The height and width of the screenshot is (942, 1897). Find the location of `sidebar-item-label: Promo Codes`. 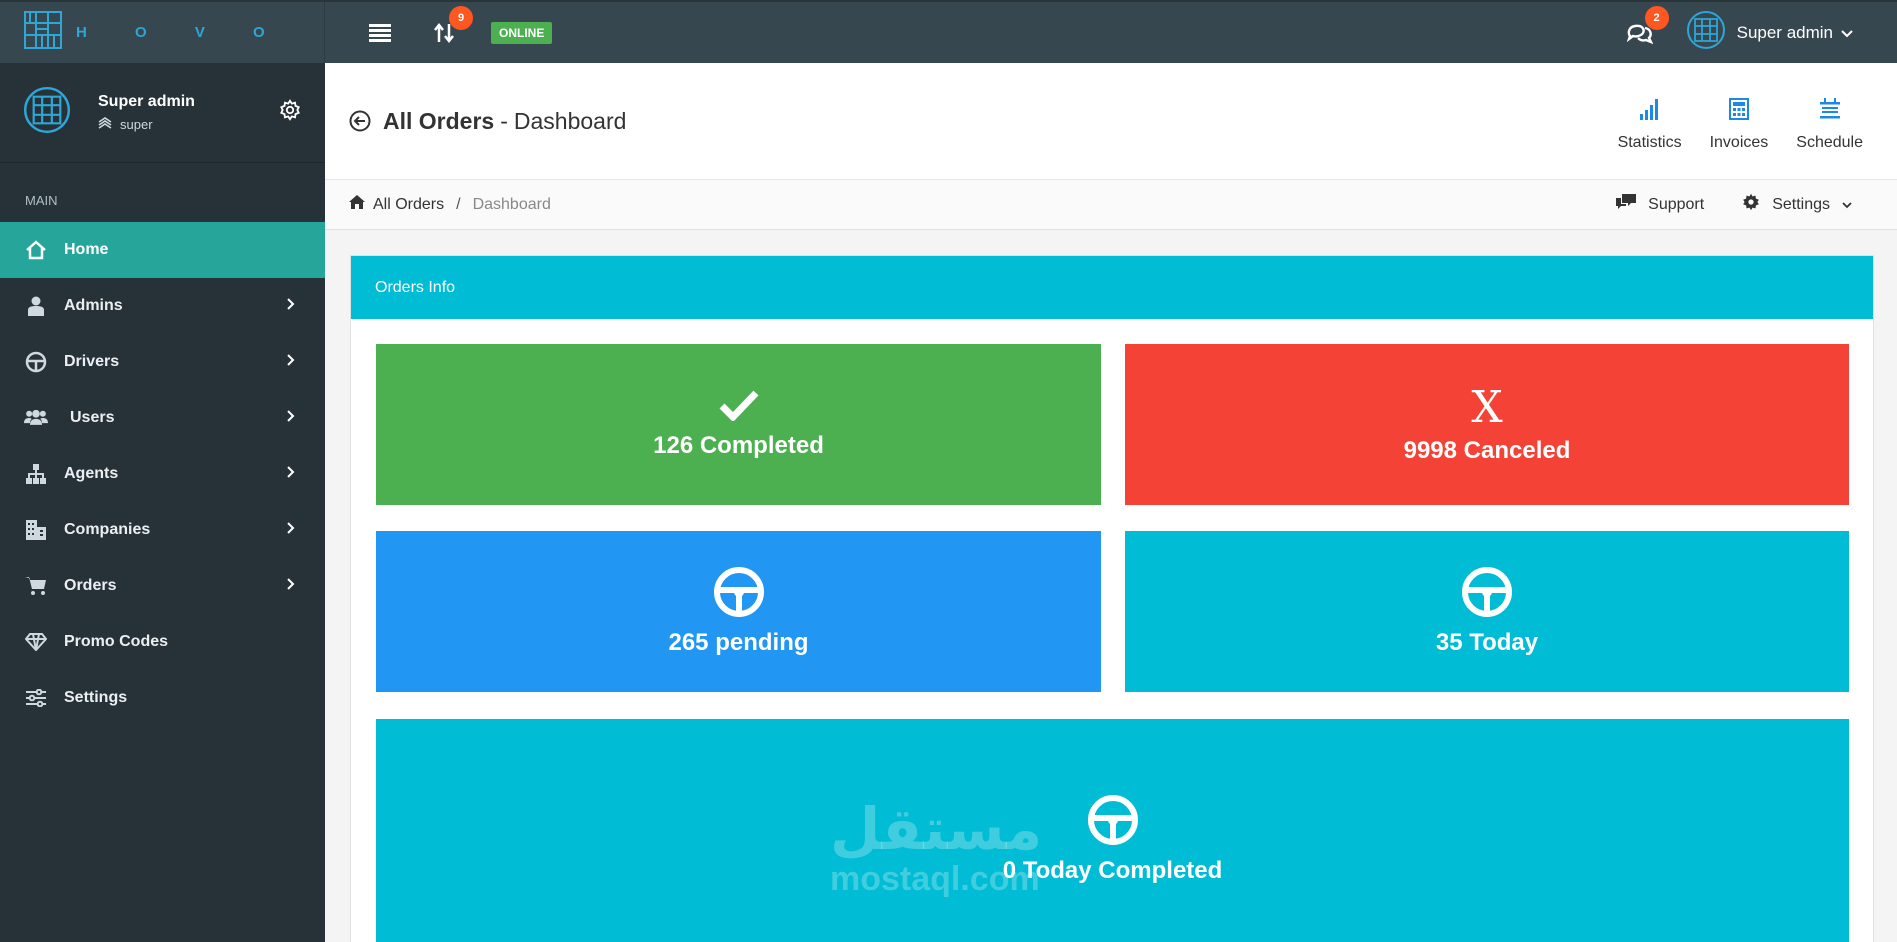

sidebar-item-label: Promo Codes is located at coordinates (116, 641).